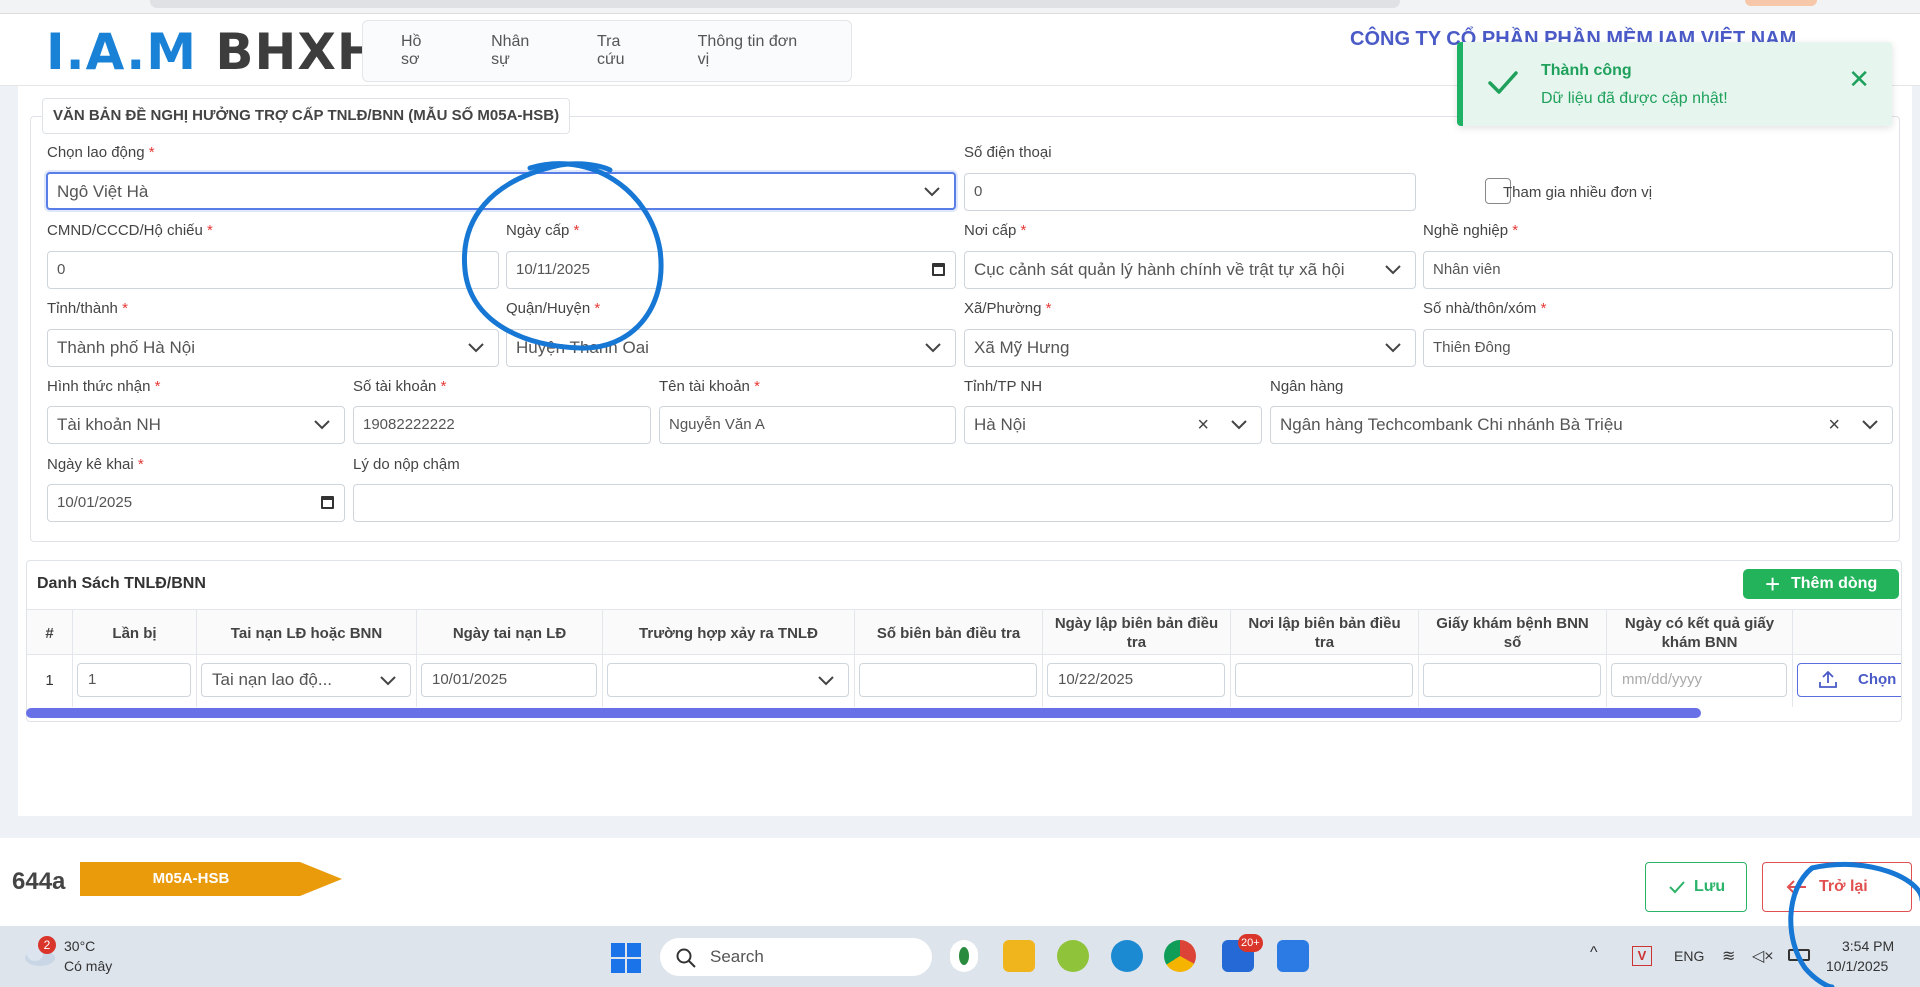 The height and width of the screenshot is (987, 1920). I want to click on language-indicator: ENG, so click(1689, 956).